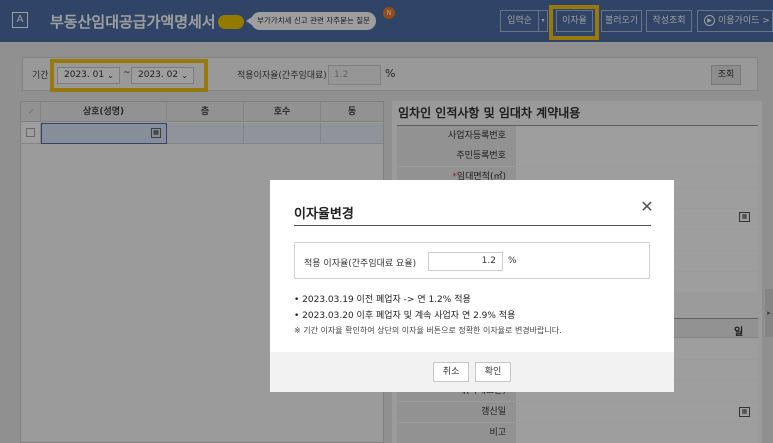  What do you see at coordinates (405, 316) in the screenshot?
I see `rate-note-2: • 2023.03.20 이후 폐업자 및 계속 사업자 연 2.9% 적용` at bounding box center [405, 316].